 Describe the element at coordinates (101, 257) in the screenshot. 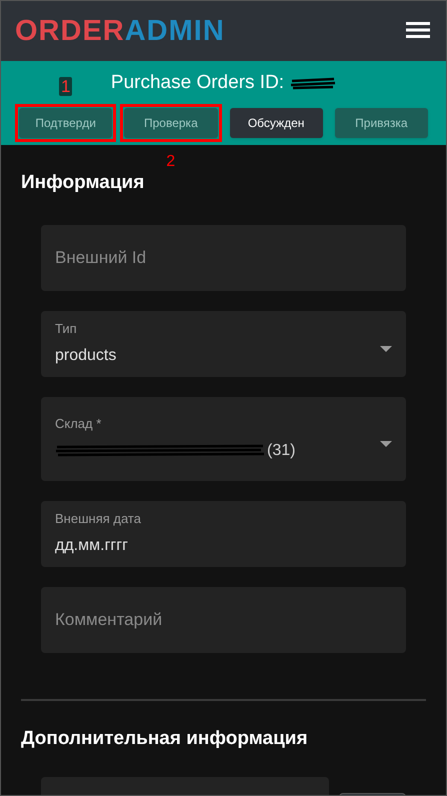

I see `placeholder-text: Внешний Id` at that location.